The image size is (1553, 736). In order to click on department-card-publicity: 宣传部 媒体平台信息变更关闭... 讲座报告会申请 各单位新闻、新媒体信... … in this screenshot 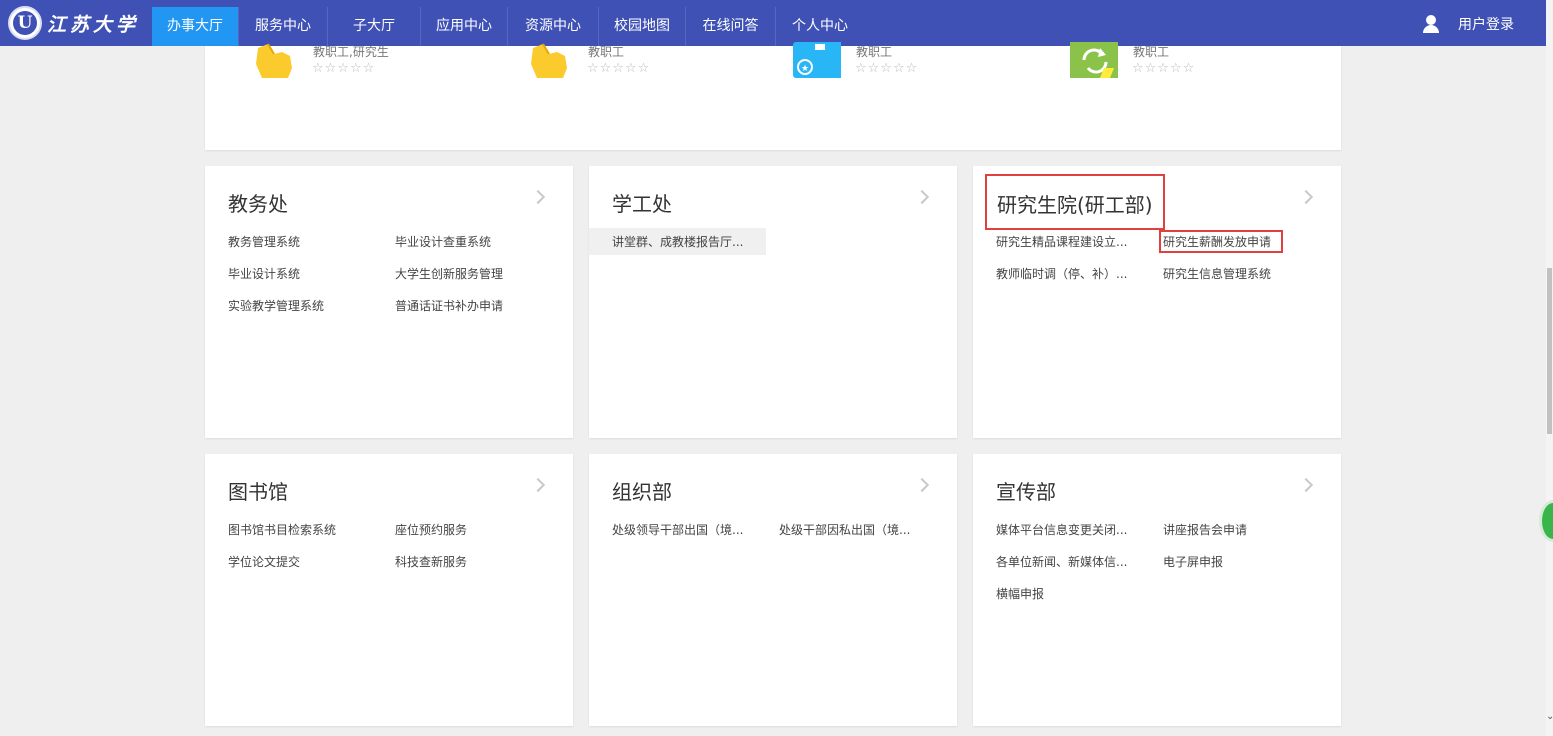, I will do `click(1157, 590)`.